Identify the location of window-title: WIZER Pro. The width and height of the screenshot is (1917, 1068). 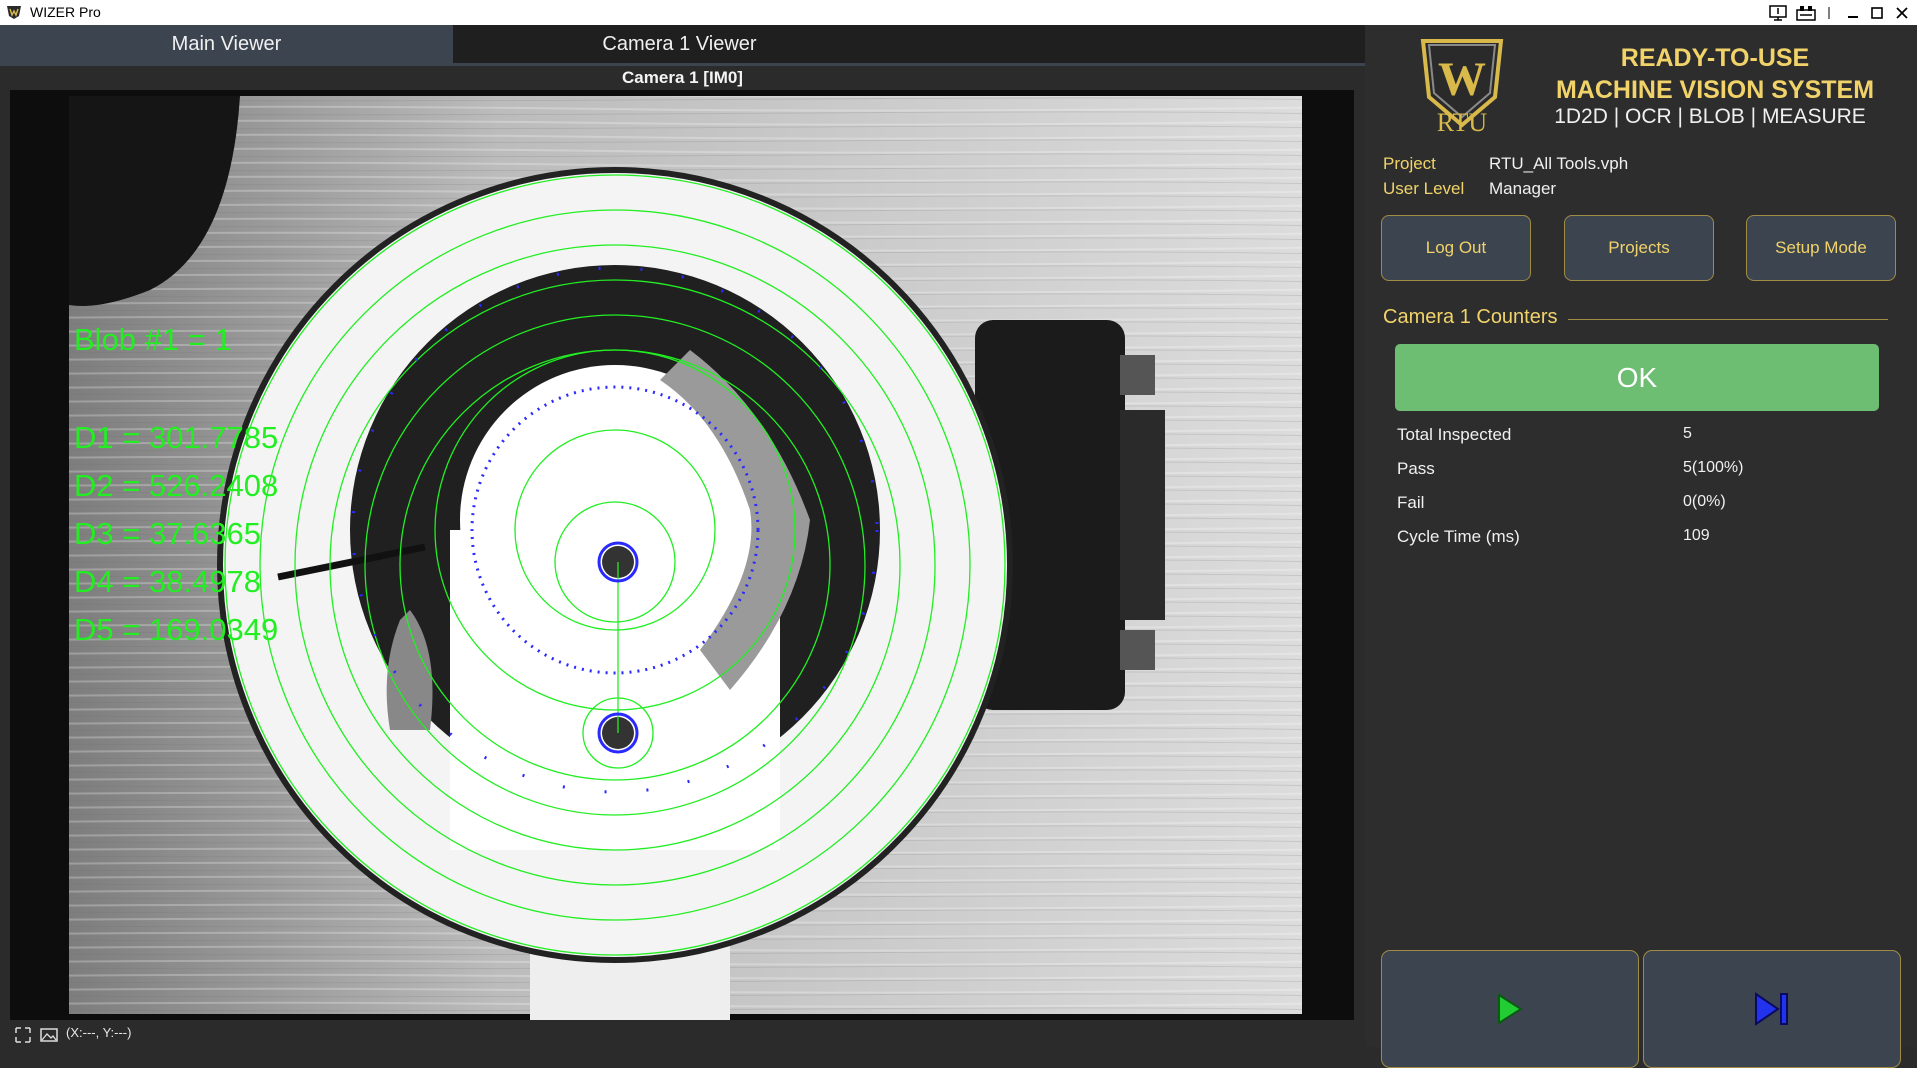
(65, 12).